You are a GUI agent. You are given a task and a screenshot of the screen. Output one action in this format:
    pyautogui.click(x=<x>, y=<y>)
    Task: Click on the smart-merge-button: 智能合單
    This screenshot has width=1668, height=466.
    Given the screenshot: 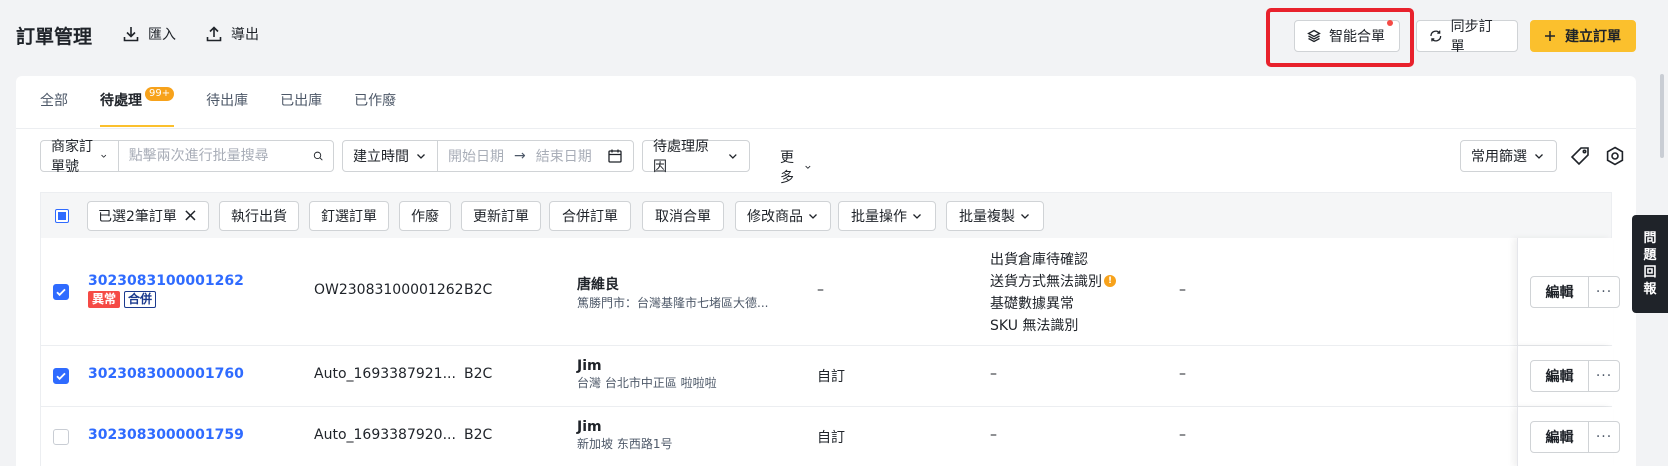 What is the action you would take?
    pyautogui.click(x=1347, y=36)
    